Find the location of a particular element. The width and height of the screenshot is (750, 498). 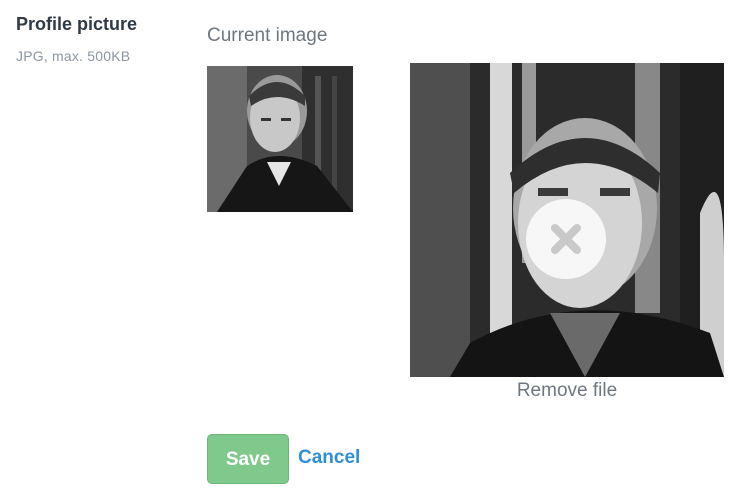

current-image-label: Current image is located at coordinates (267, 35).